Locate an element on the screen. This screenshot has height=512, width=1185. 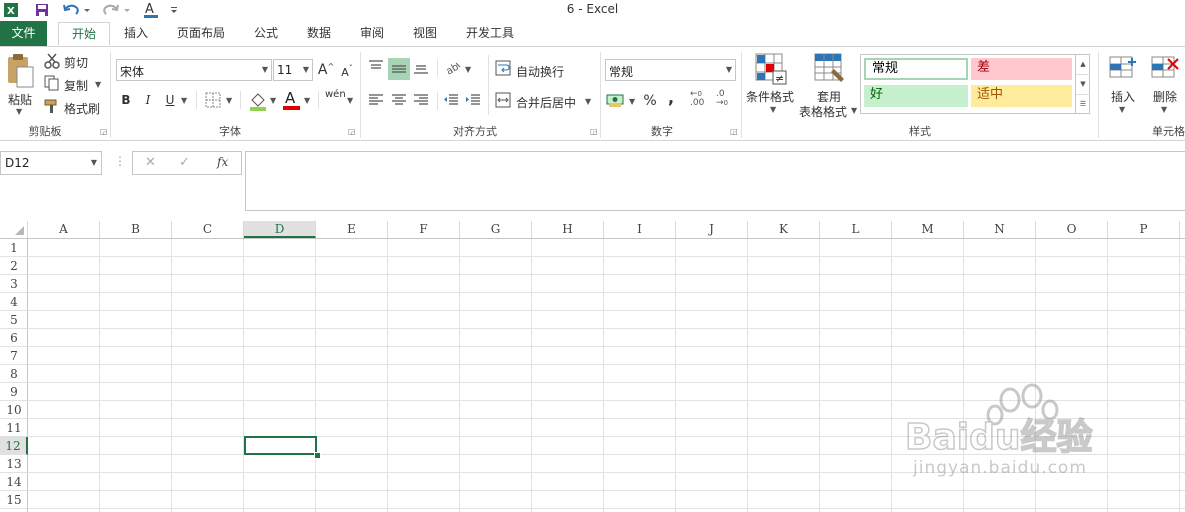
shrink-font-button: Aˇ is located at coordinates (347, 72).